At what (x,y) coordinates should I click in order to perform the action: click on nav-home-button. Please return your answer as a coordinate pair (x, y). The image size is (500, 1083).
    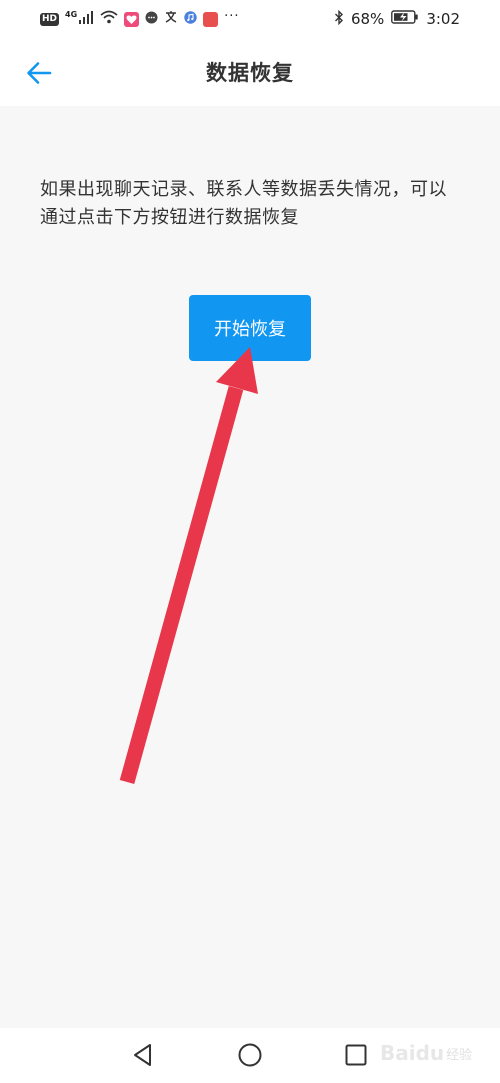
    Looking at the image, I should click on (250, 1055).